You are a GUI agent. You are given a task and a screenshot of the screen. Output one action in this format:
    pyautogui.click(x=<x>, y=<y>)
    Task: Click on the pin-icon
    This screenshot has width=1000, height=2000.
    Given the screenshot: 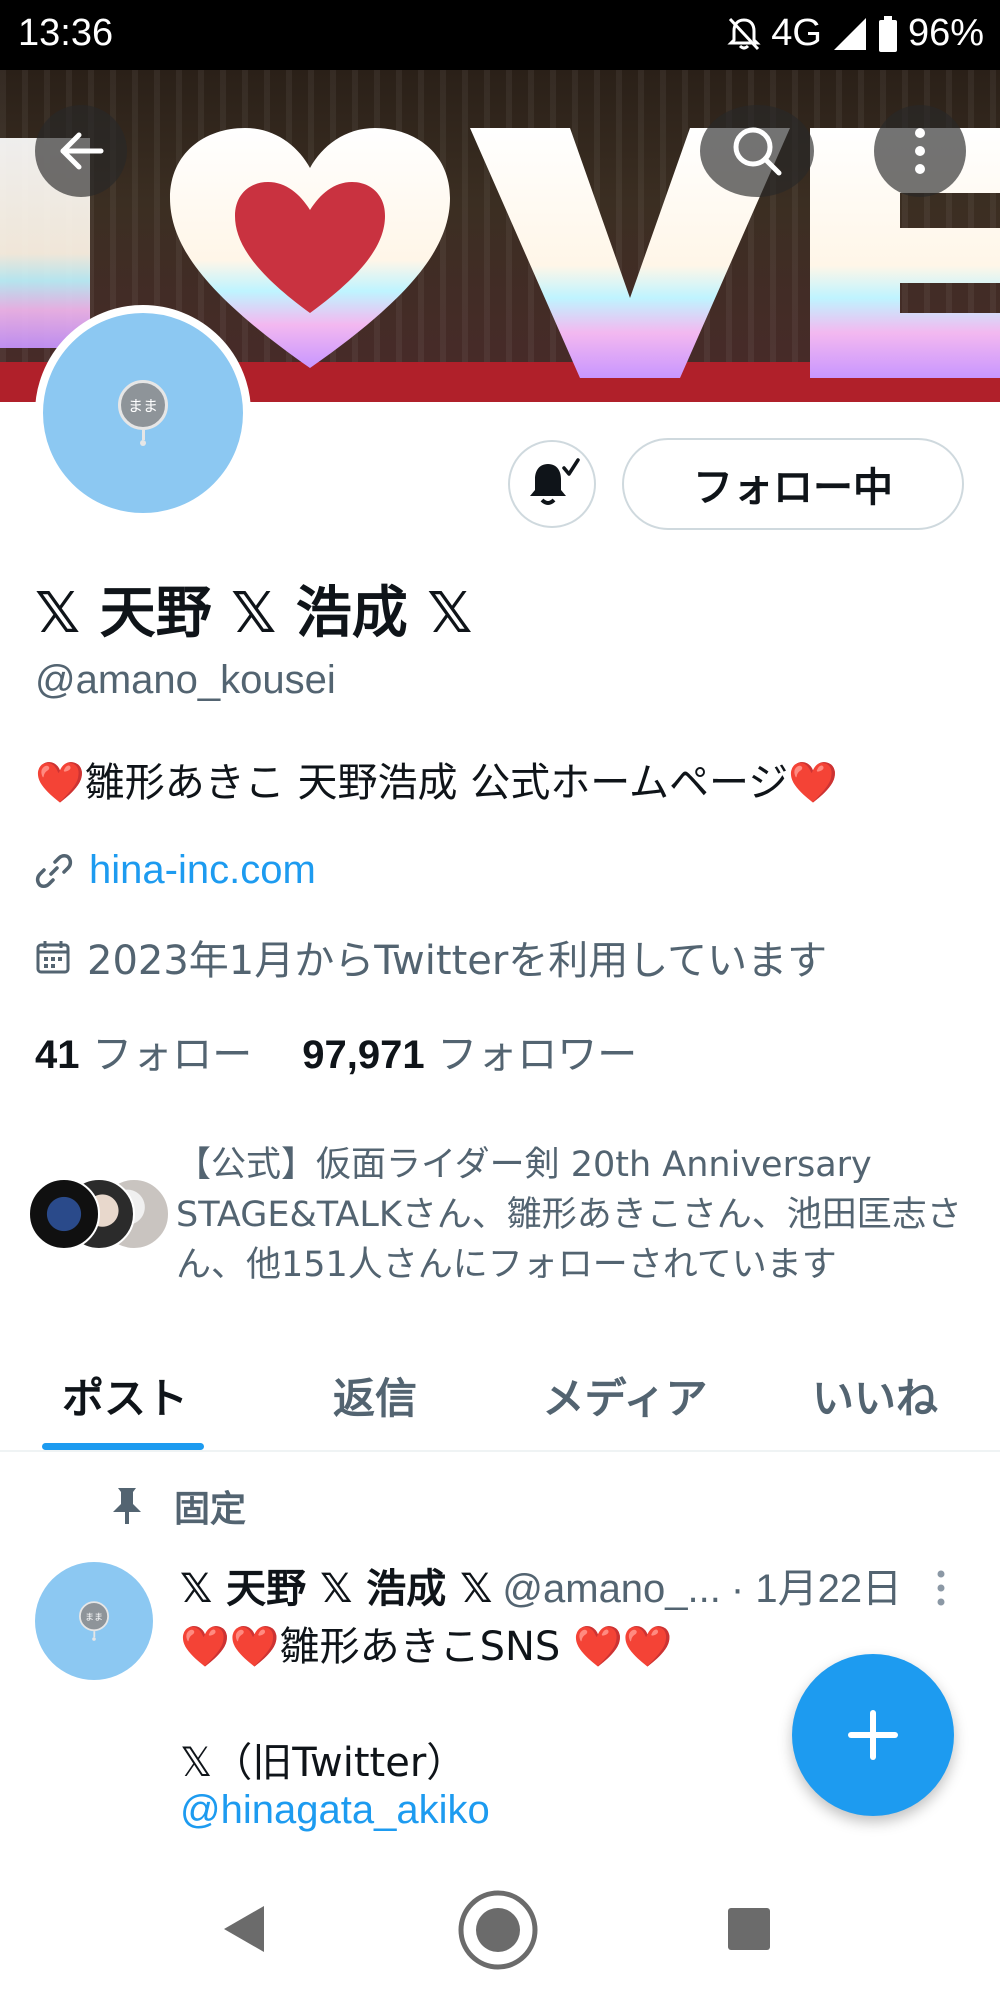 What is the action you would take?
    pyautogui.click(x=127, y=1506)
    